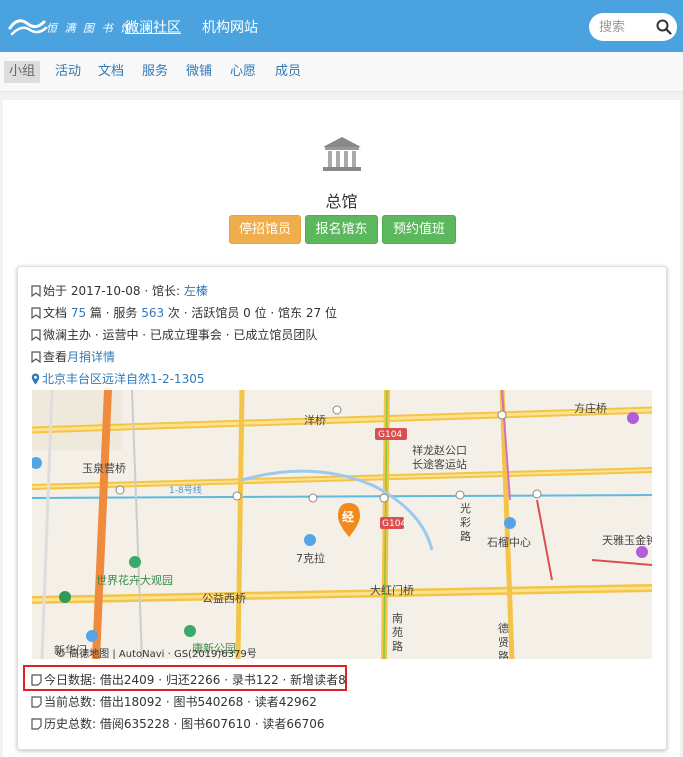  What do you see at coordinates (156, 653) in the screenshot?
I see `map-attribution: © 高德地图 | AutoNavi · GS(2019)6379号` at bounding box center [156, 653].